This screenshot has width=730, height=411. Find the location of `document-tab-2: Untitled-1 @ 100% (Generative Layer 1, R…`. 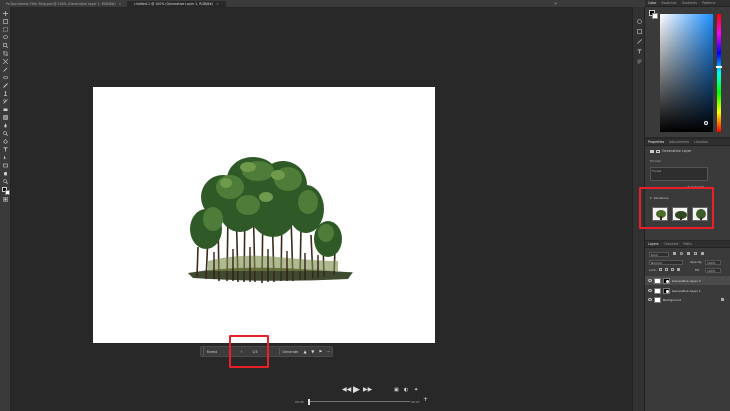

document-tab-2: Untitled-1 @ 100% (Generative Layer 1, R… is located at coordinates (177, 4).